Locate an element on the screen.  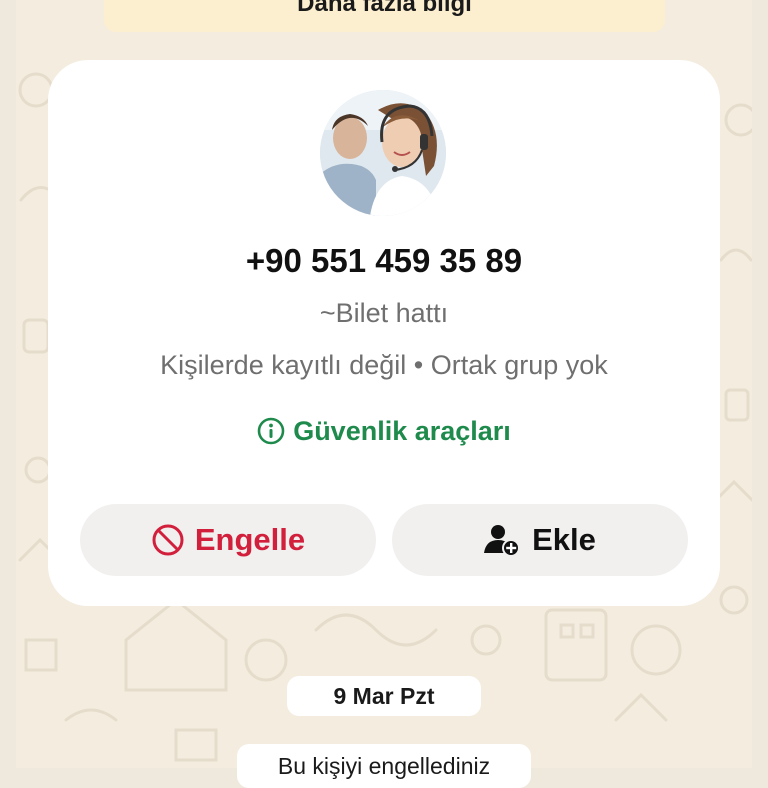
avatar-image is located at coordinates (383, 153).